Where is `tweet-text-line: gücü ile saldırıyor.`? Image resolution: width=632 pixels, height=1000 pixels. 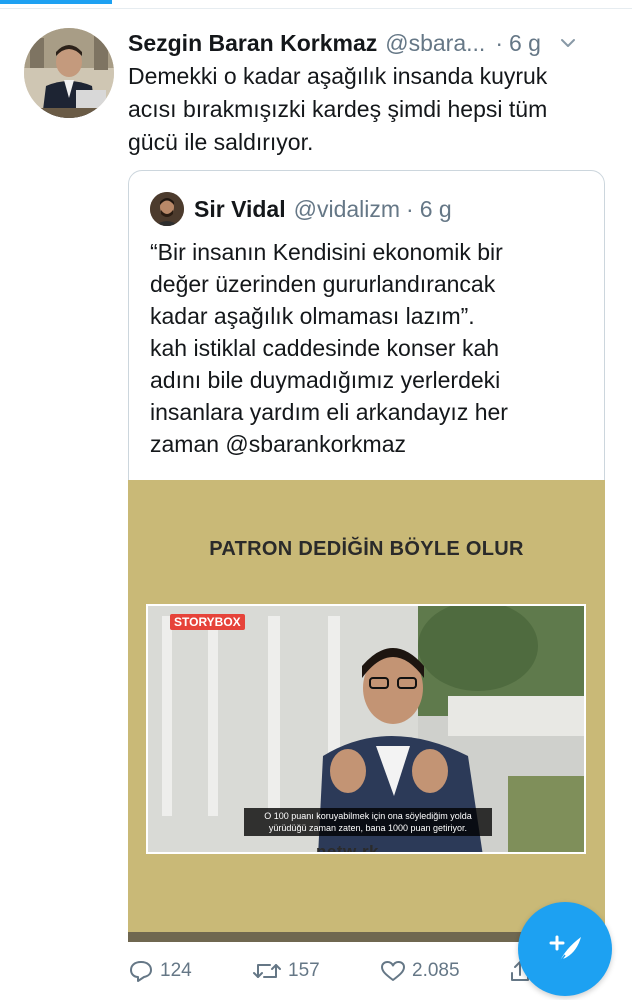 tweet-text-line: gücü ile saldırıyor. is located at coordinates (221, 142).